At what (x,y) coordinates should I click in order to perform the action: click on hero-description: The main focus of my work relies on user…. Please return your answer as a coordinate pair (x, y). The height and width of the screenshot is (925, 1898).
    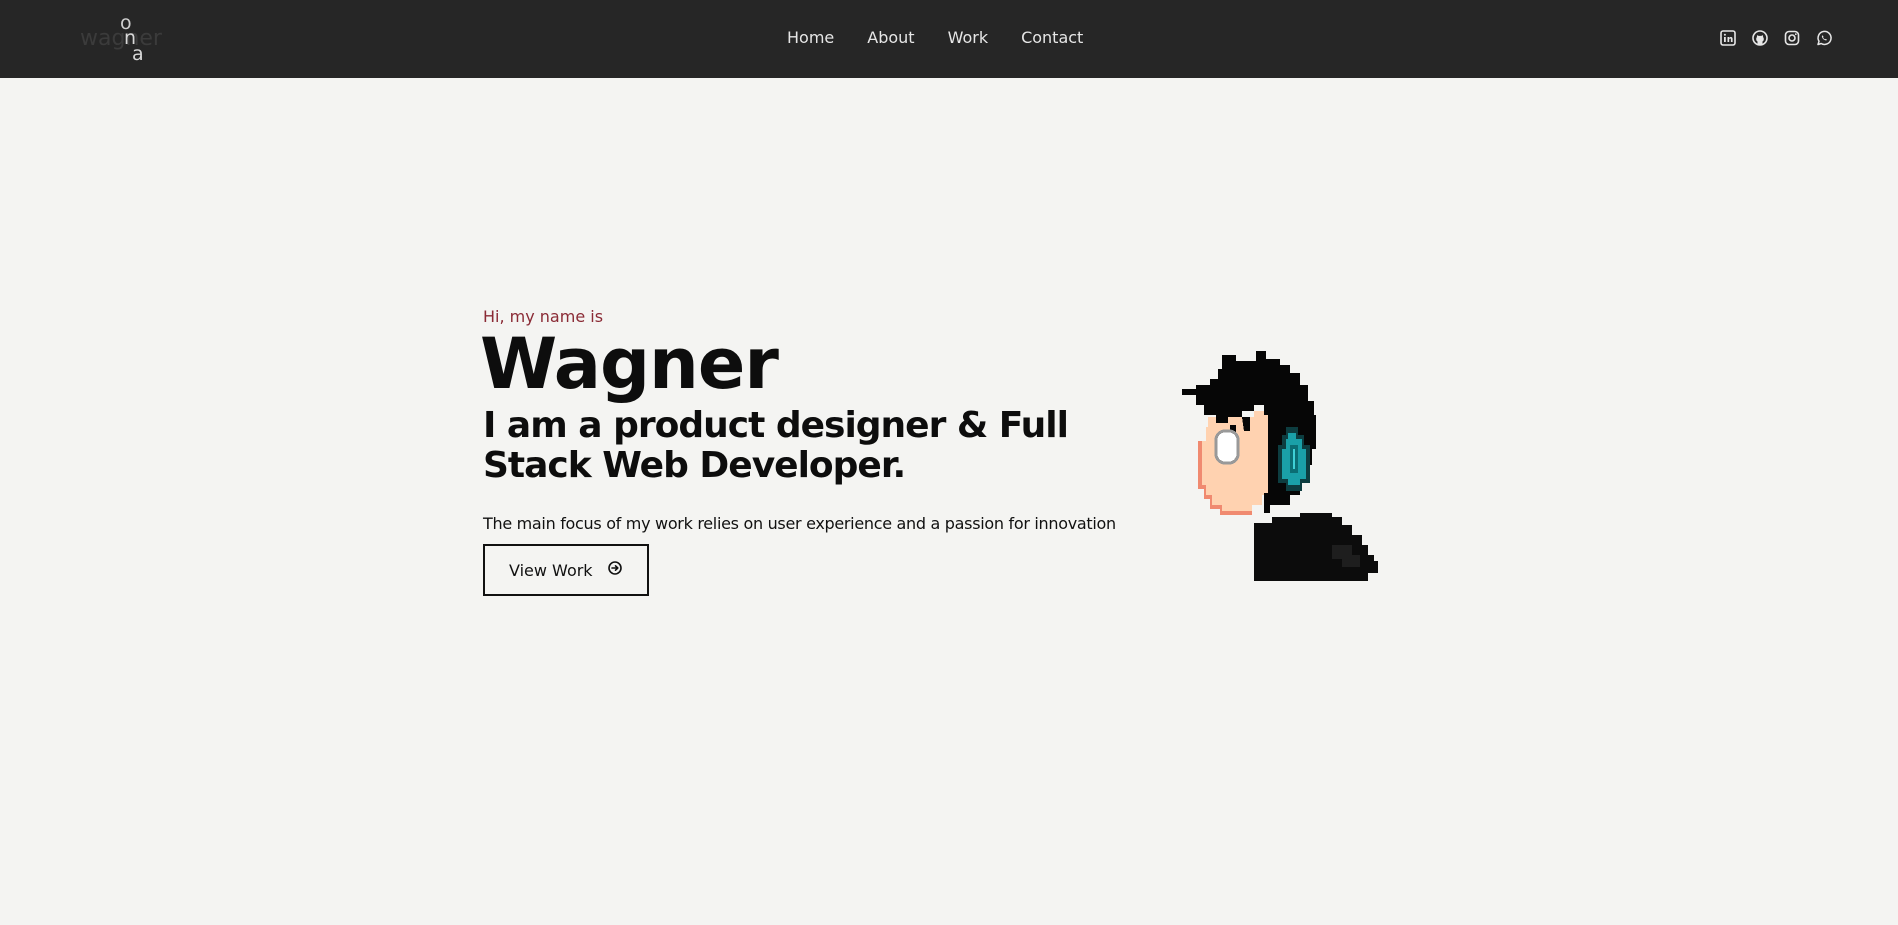
    Looking at the image, I should click on (799, 523).